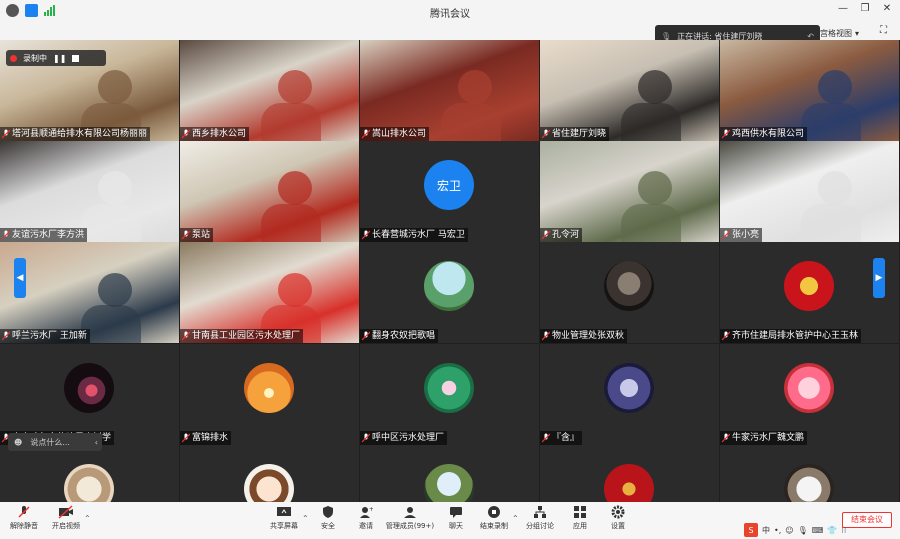 Image resolution: width=900 pixels, height=539 pixels. Describe the element at coordinates (809, 90) in the screenshot. I see `participant-tile: 鸡西供水有限公司` at that location.